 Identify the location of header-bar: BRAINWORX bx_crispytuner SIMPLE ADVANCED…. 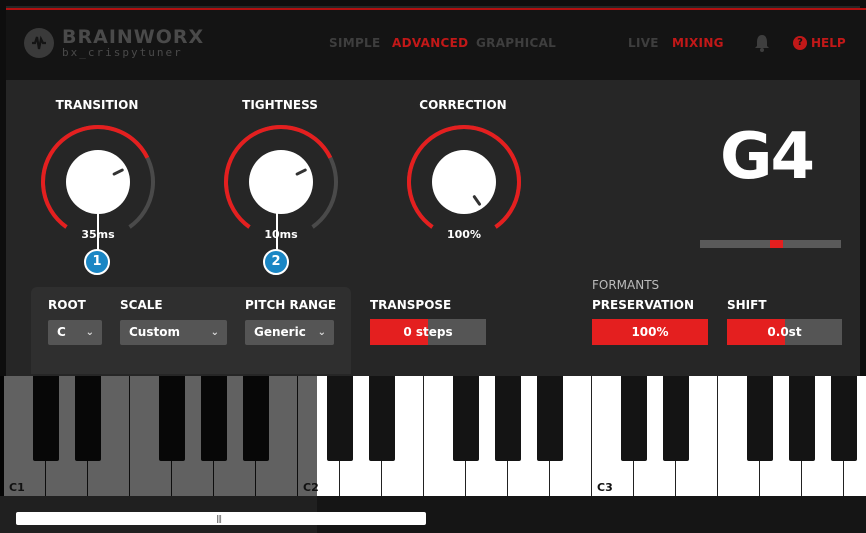
(436, 44).